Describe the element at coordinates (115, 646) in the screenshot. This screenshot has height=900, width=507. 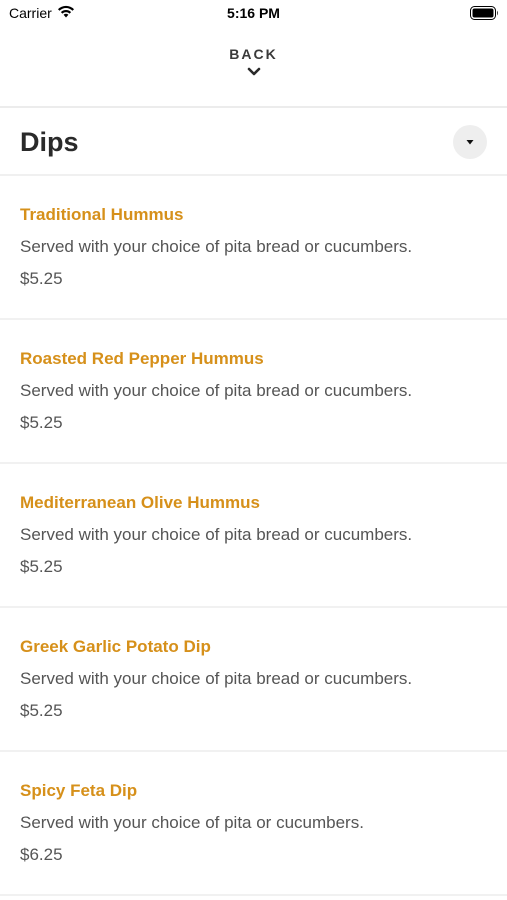
I see `item-name: Greek Garlic Potato Dip` at that location.